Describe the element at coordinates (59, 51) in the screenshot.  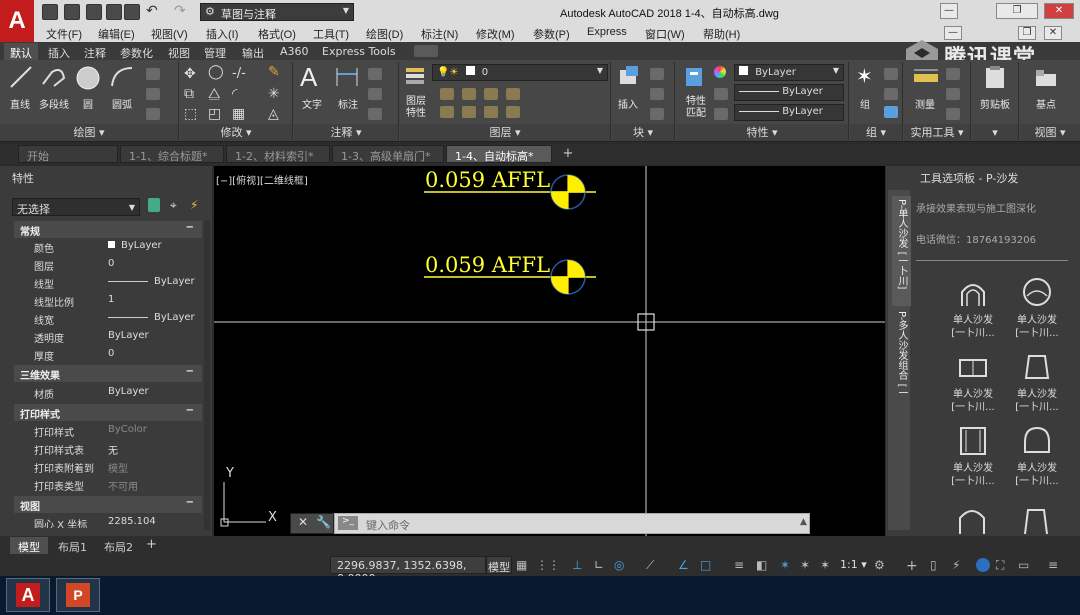
I see `tab-insert: 插入` at that location.